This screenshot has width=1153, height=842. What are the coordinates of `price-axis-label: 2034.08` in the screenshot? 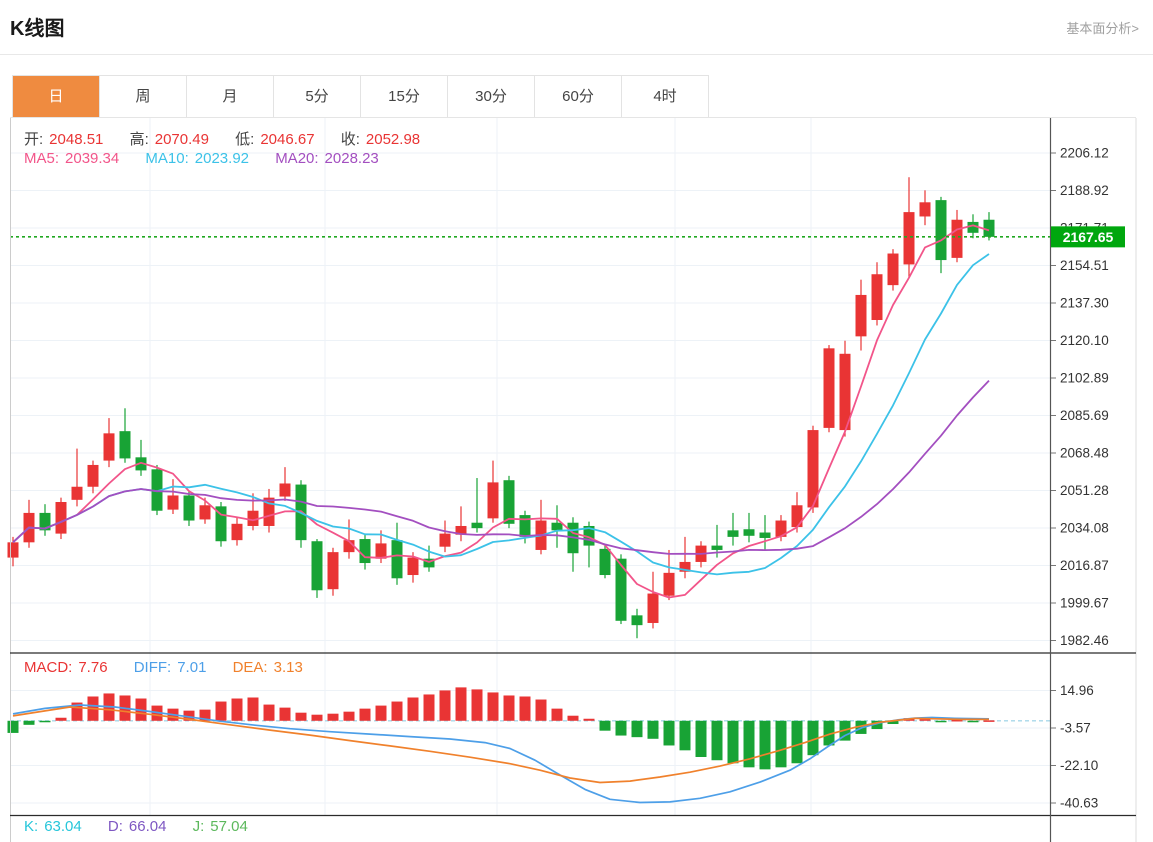 It's located at (1084, 527).